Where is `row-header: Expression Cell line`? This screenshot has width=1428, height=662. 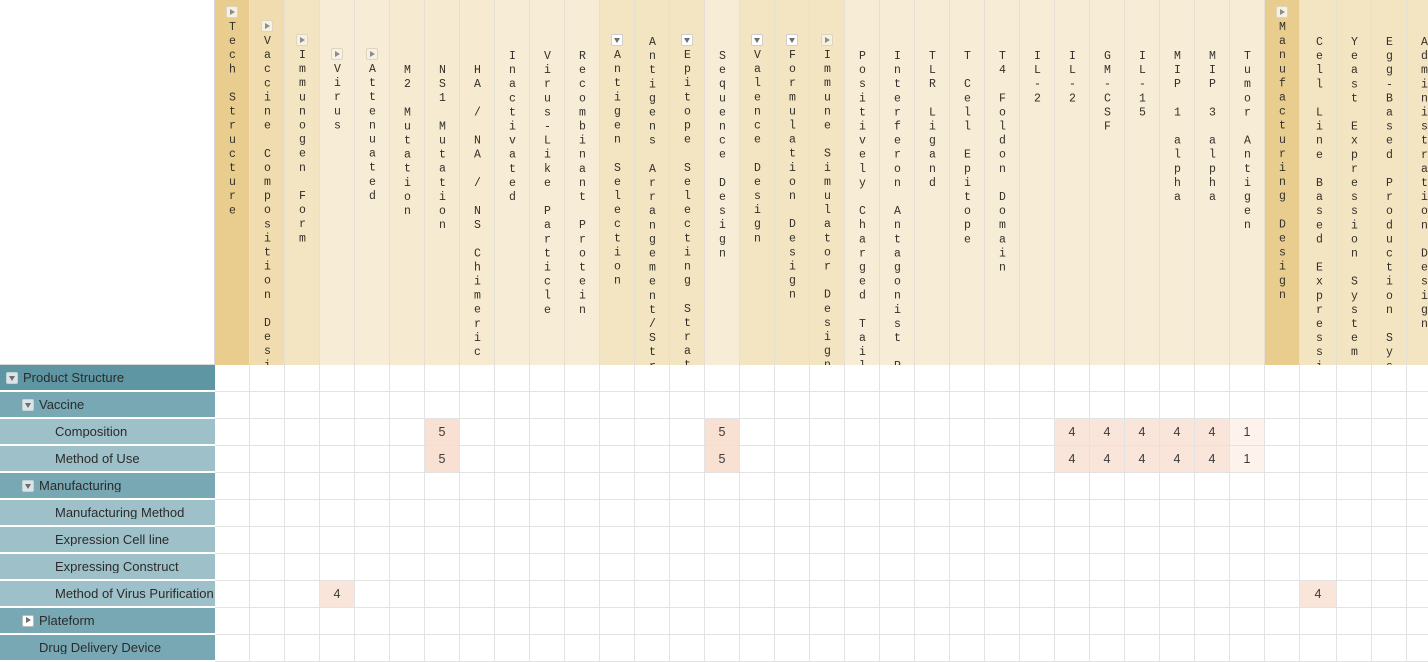 row-header: Expression Cell line is located at coordinates (107, 540).